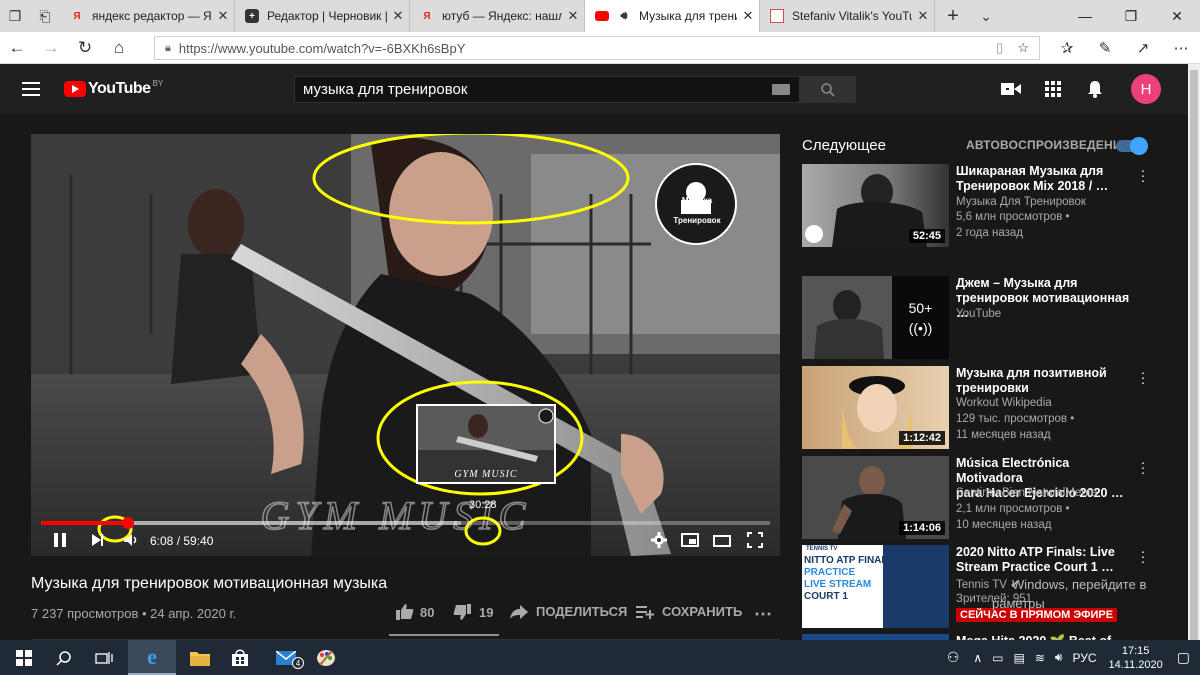 The image size is (1200, 675). I want to click on tab-youtube-search: Я ютуб — Яндекс: нашлось 7 ✕, so click(497, 16).